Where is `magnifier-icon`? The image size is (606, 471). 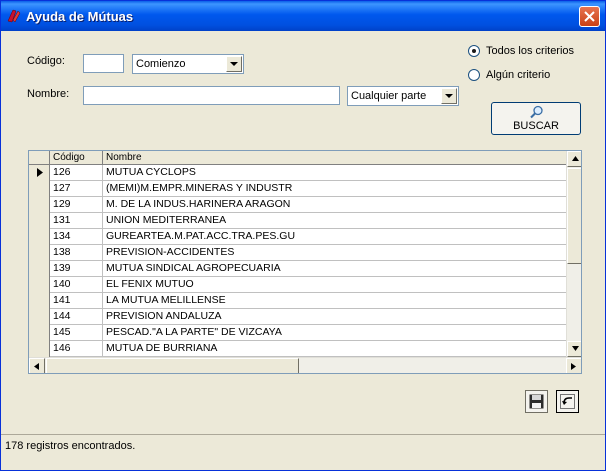
magnifier-icon is located at coordinates (536, 112).